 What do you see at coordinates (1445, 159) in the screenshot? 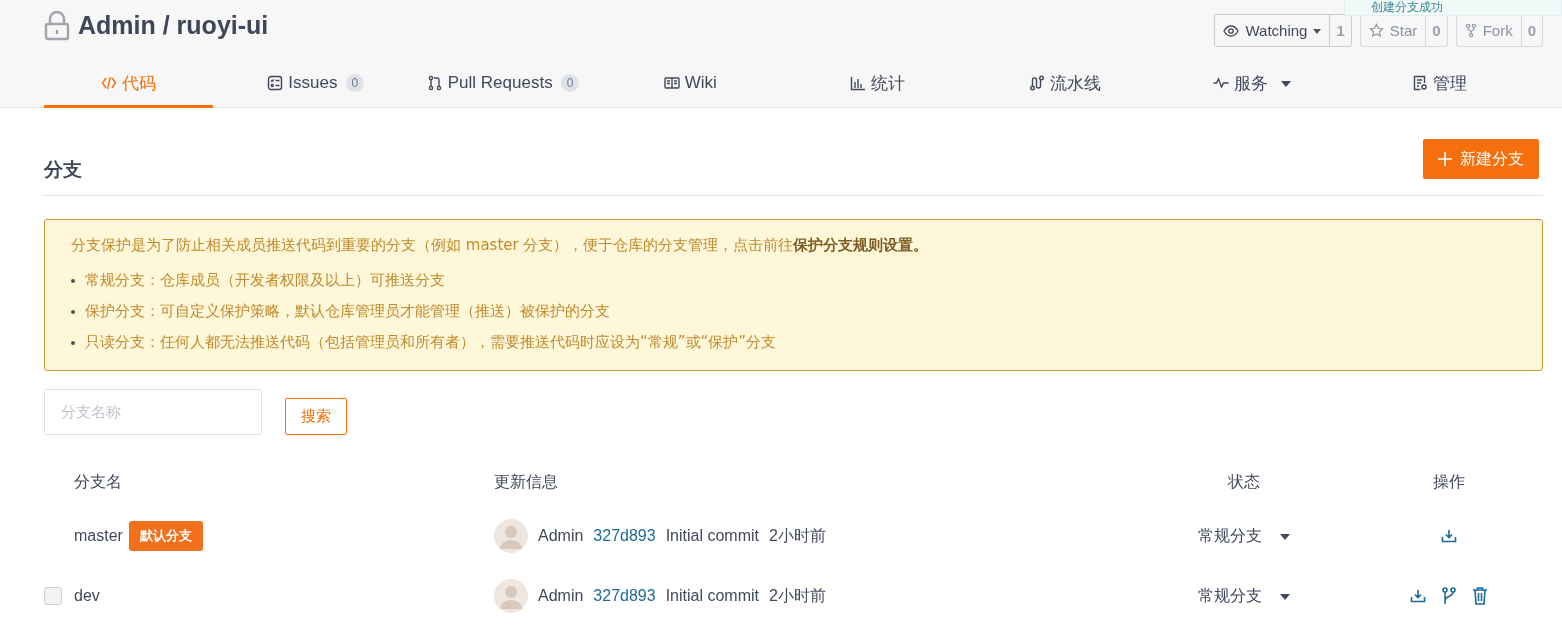
I see `plus-icon` at bounding box center [1445, 159].